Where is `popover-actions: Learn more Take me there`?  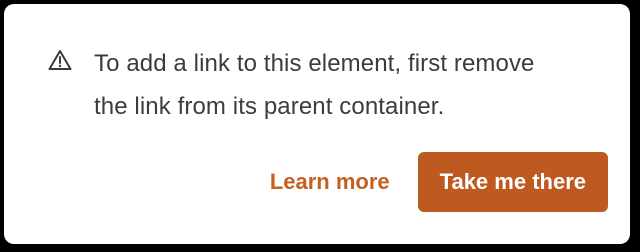 popover-actions: Learn more Take me there is located at coordinates (439, 182).